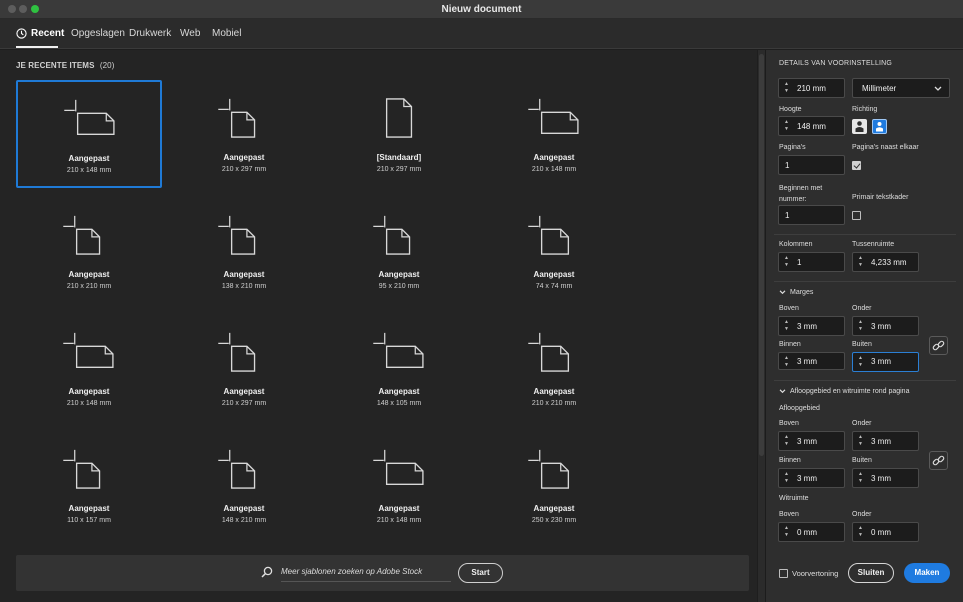 Image resolution: width=963 pixels, height=602 pixels. What do you see at coordinates (865, 380) in the screenshot?
I see `divider` at bounding box center [865, 380].